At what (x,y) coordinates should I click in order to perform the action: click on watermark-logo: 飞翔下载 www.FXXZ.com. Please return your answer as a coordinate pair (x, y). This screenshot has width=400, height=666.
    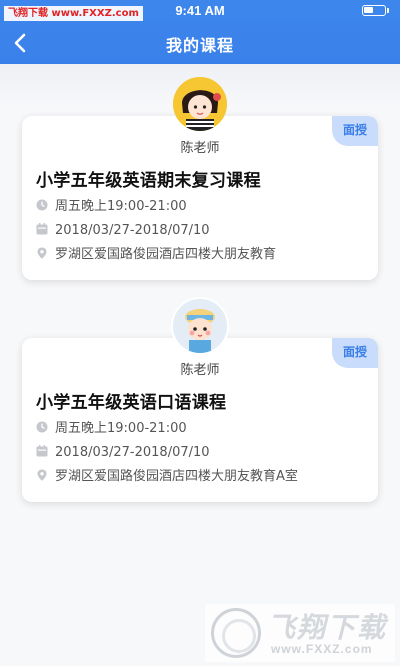
    Looking at the image, I should click on (300, 633).